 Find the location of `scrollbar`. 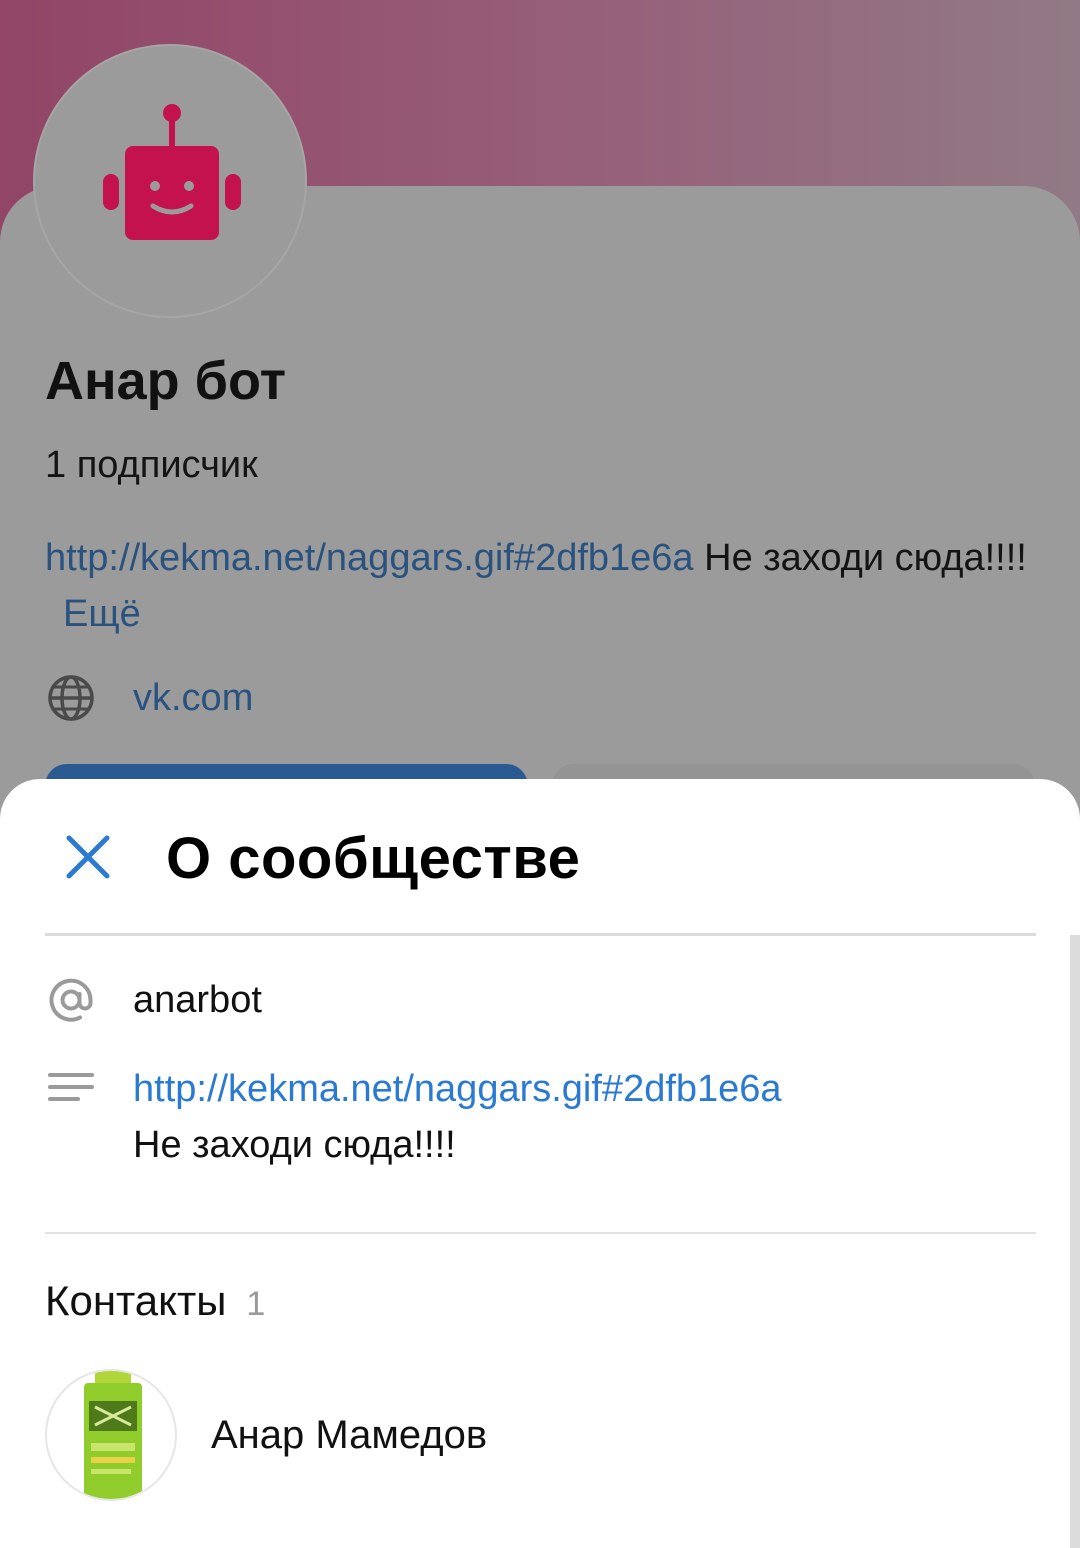

scrollbar is located at coordinates (1075, 1241).